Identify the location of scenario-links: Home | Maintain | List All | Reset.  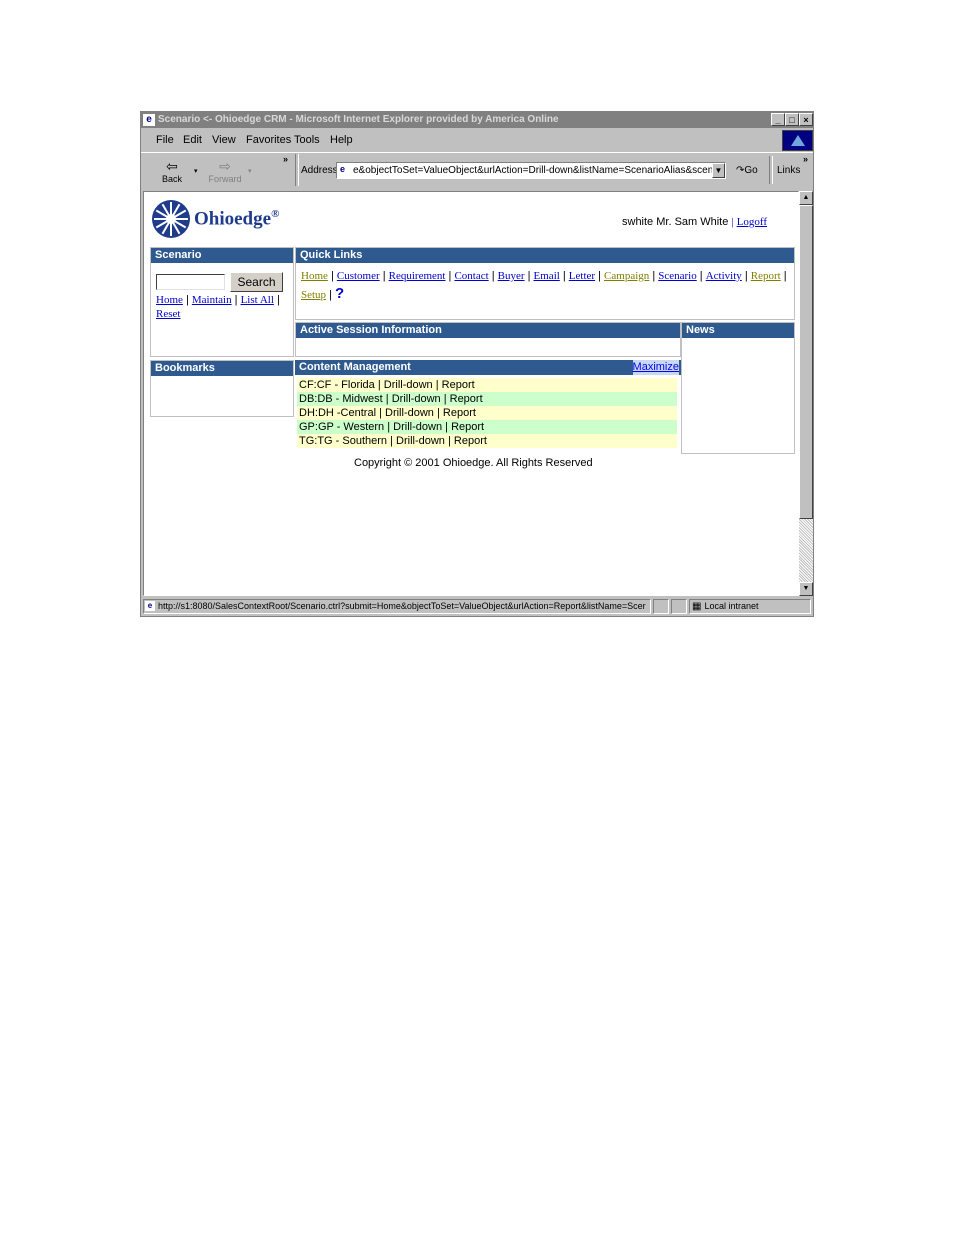
(218, 307).